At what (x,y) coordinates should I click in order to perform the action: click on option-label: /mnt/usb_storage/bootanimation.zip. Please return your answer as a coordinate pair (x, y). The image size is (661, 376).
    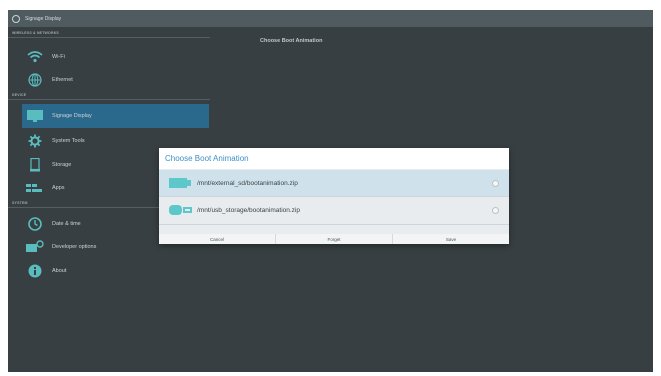
    Looking at the image, I should click on (248, 210).